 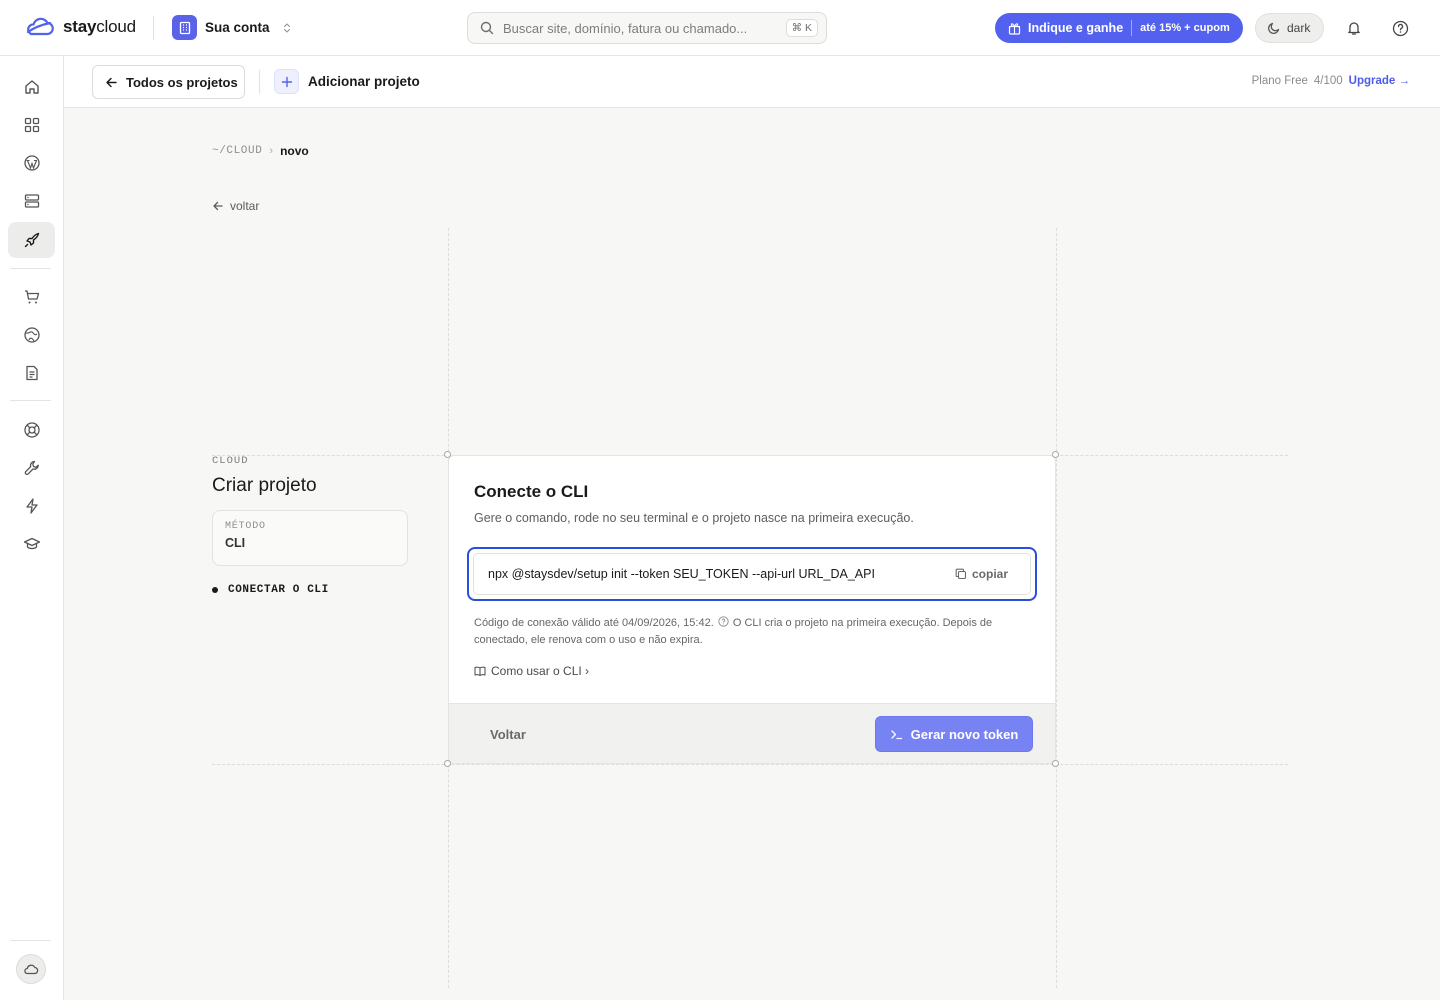 I want to click on sidebar-item-home, so click(x=31, y=87).